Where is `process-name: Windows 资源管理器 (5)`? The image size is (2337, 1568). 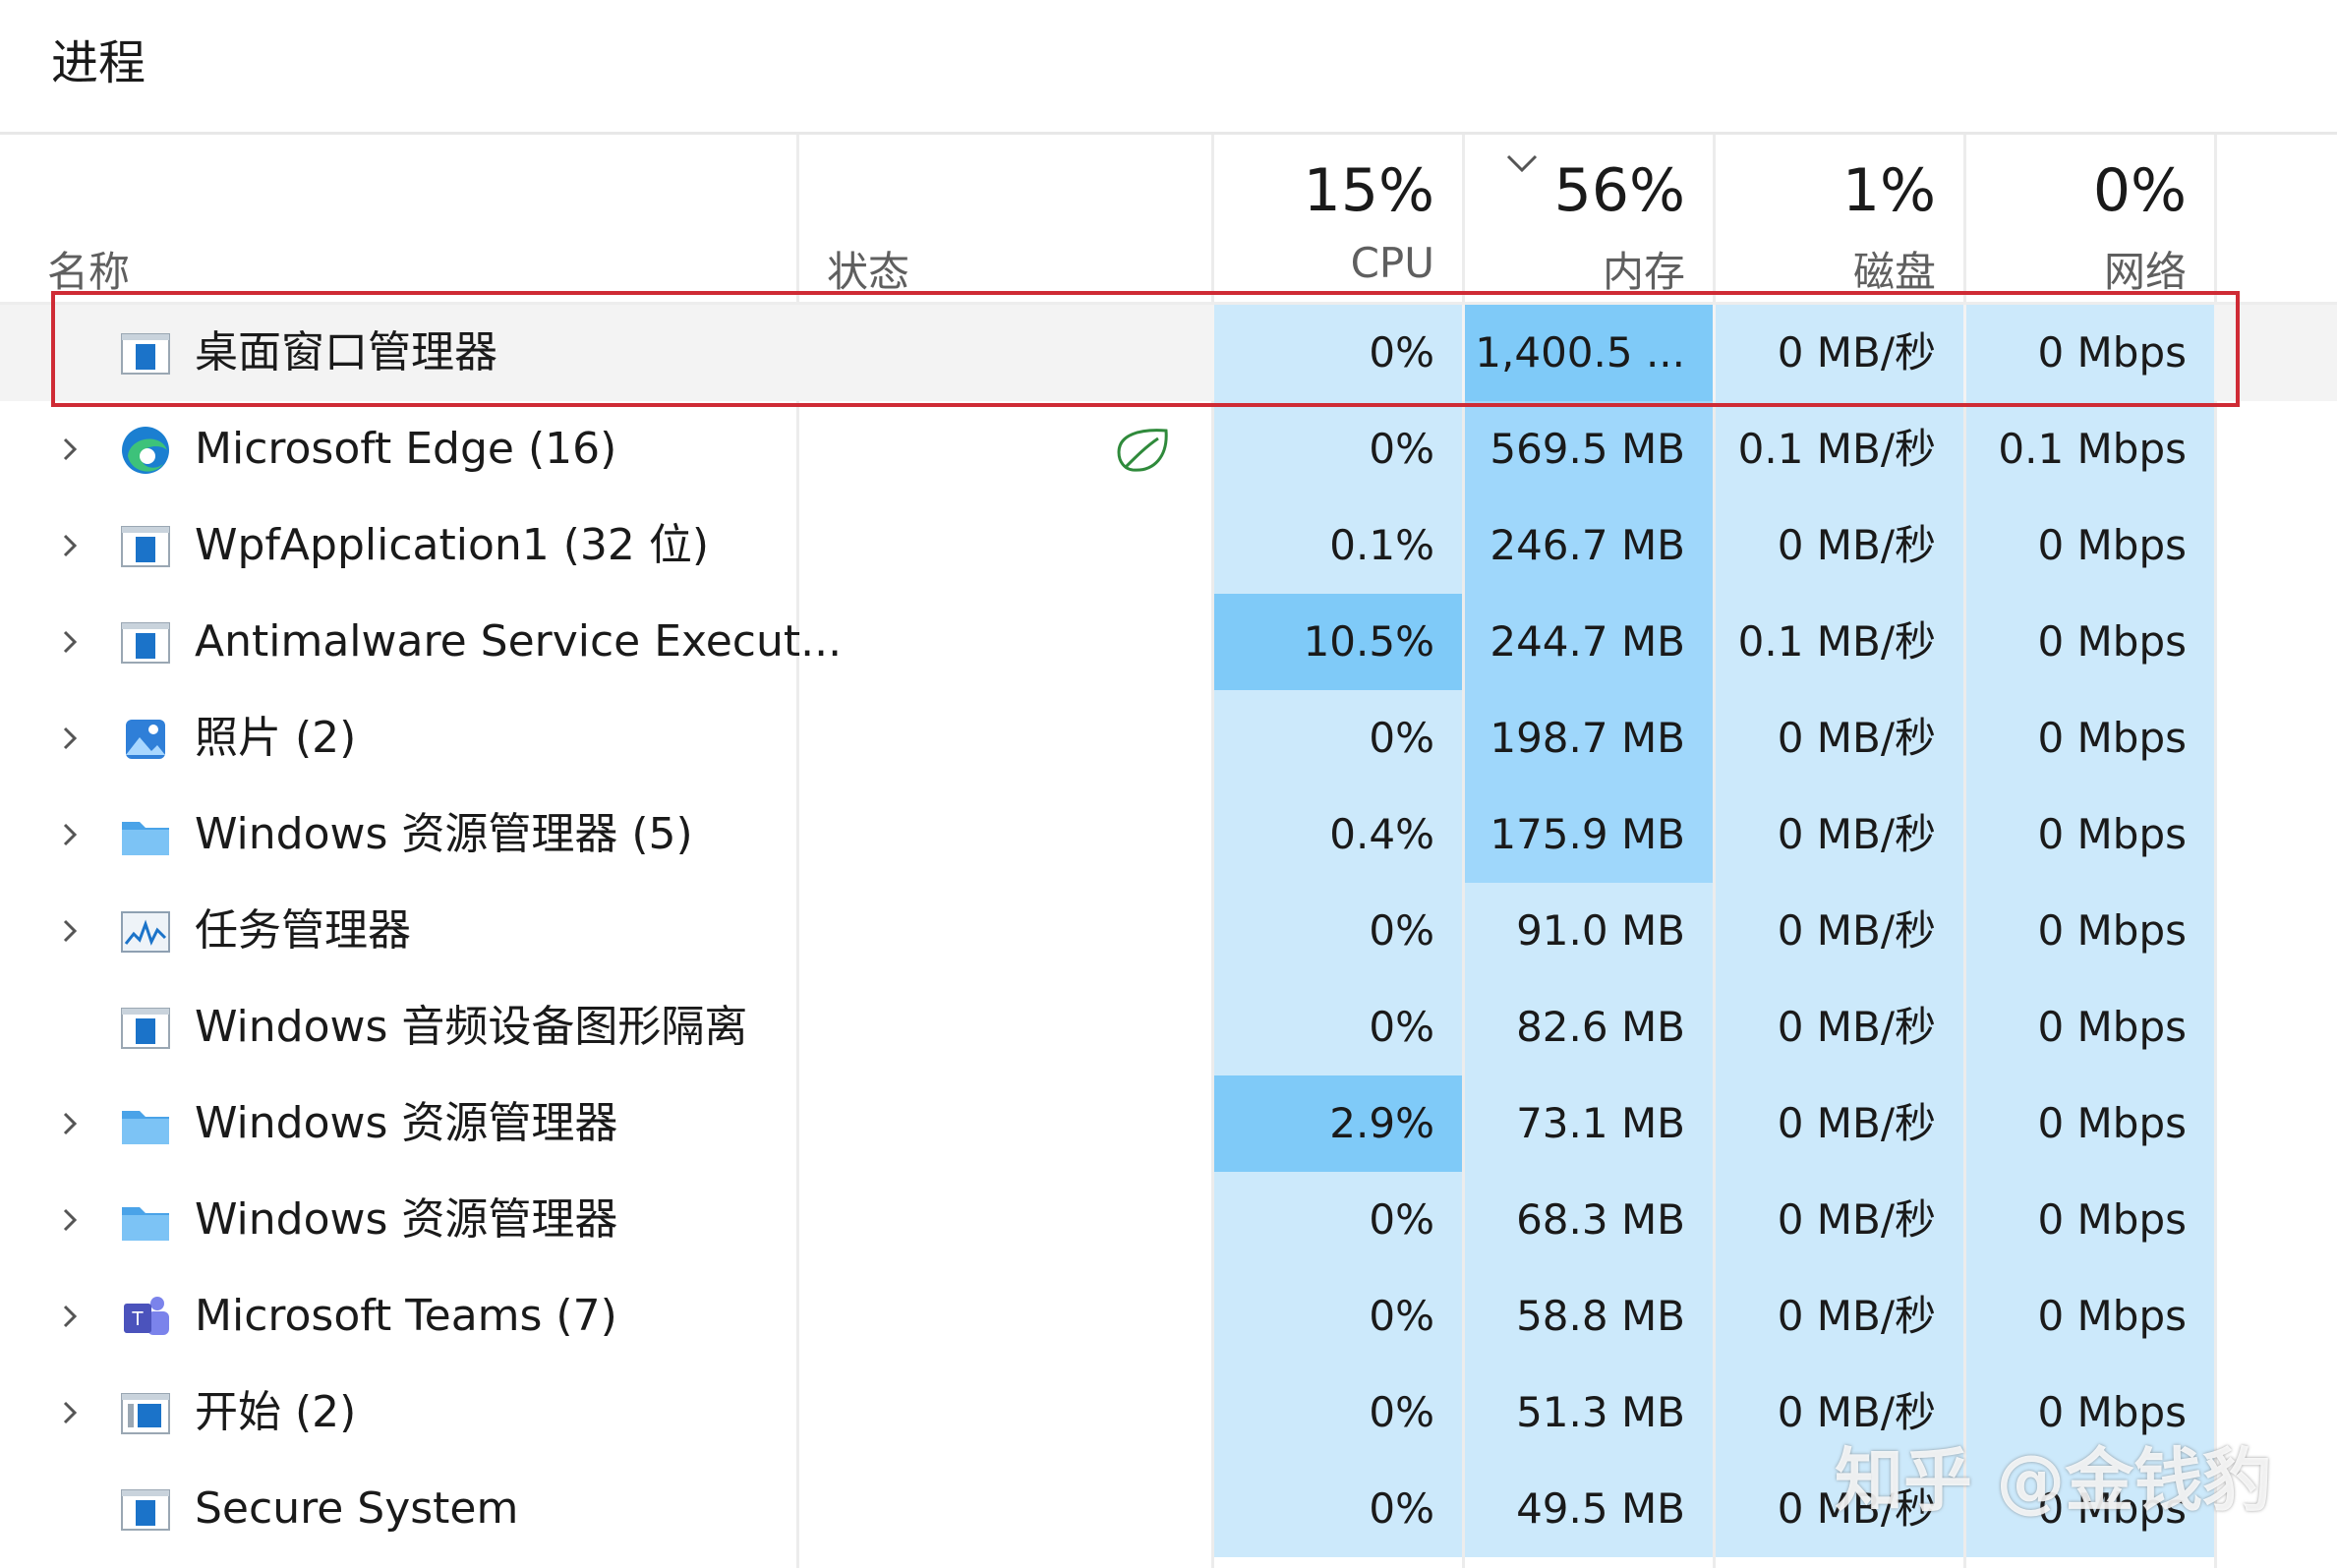 process-name: Windows 资源管理器 (5) is located at coordinates (444, 834).